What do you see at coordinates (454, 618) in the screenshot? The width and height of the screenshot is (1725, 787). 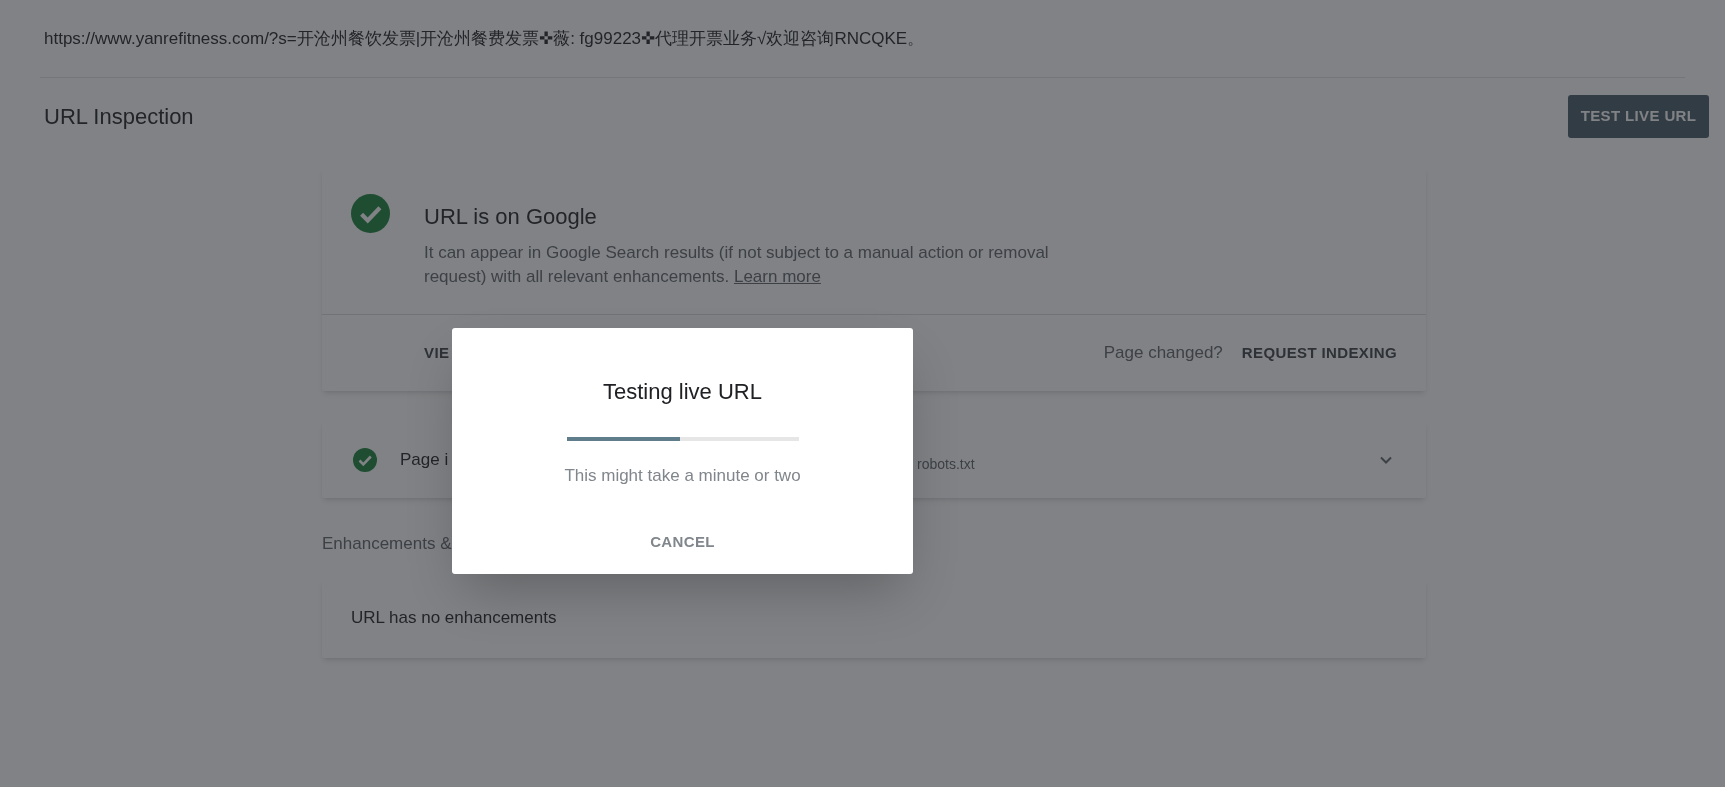 I see `enhancements-message: URL has no enhancements` at bounding box center [454, 618].